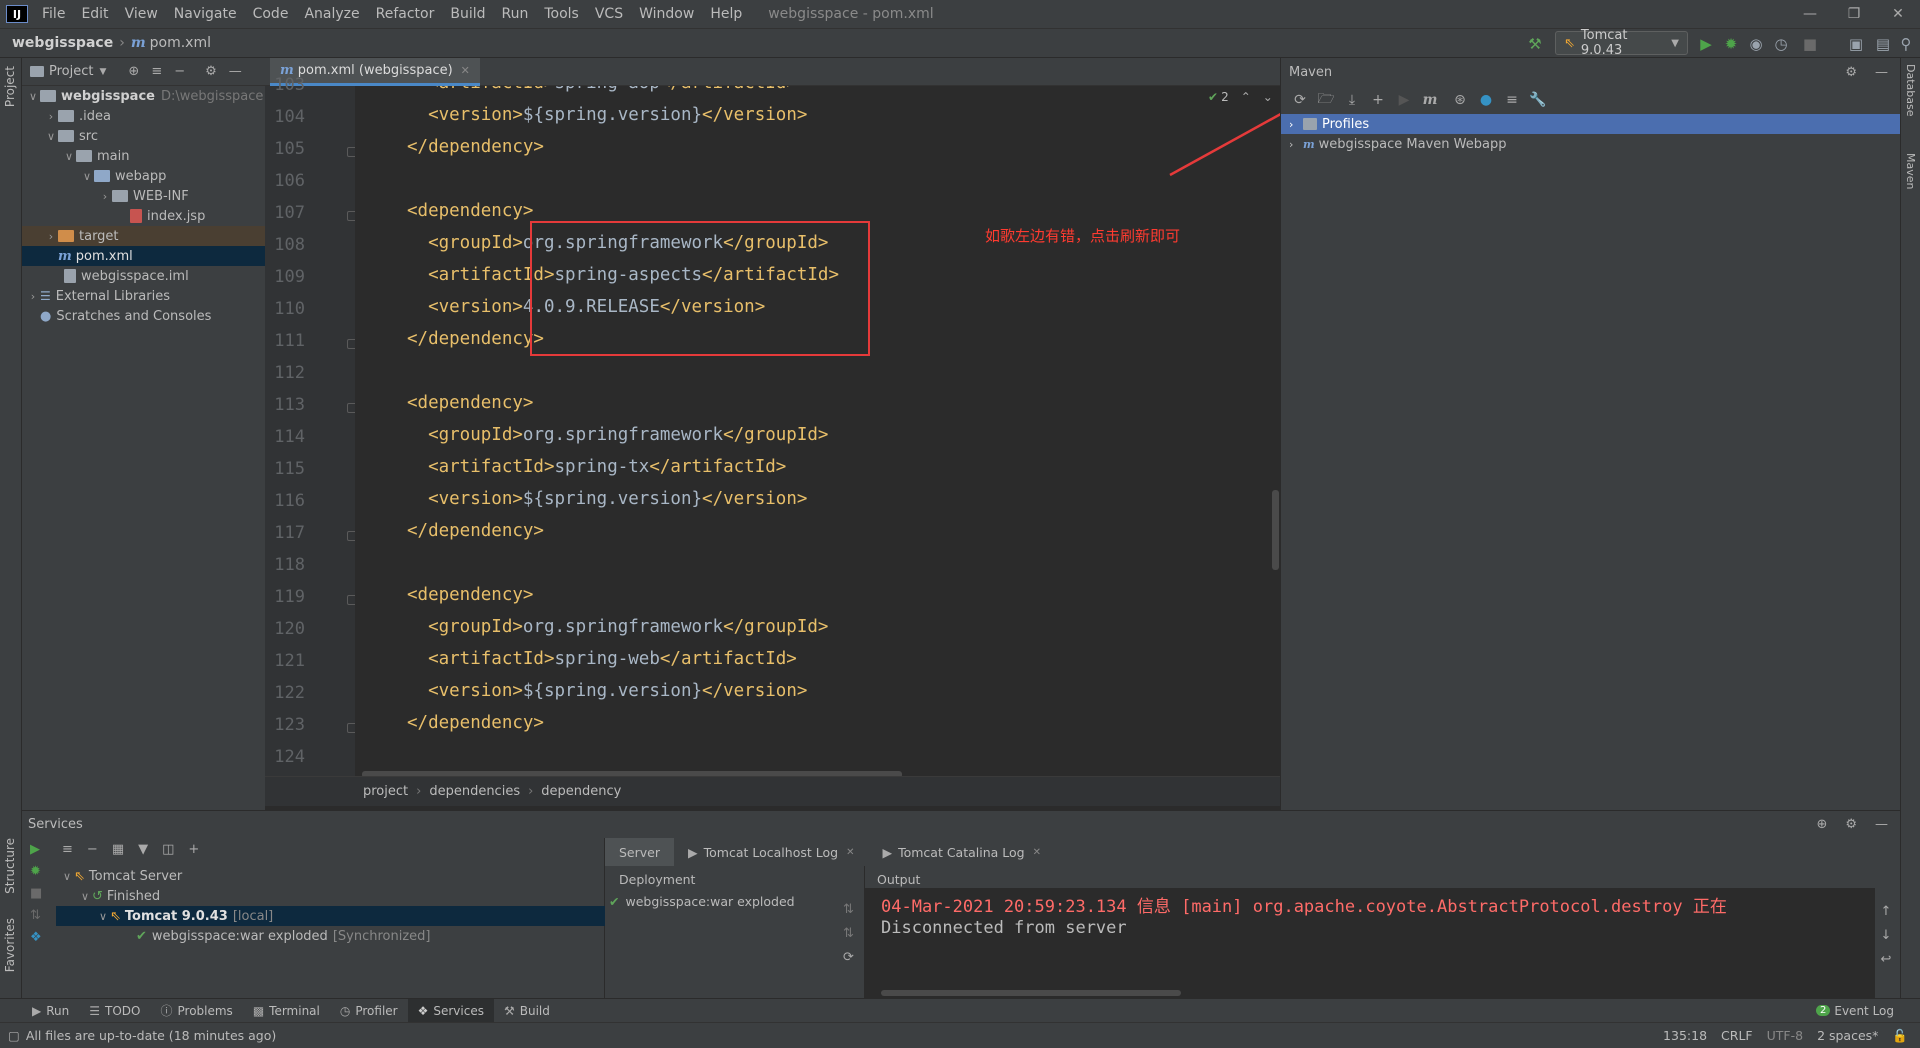  I want to click on filter-icon: ▼, so click(143, 849).